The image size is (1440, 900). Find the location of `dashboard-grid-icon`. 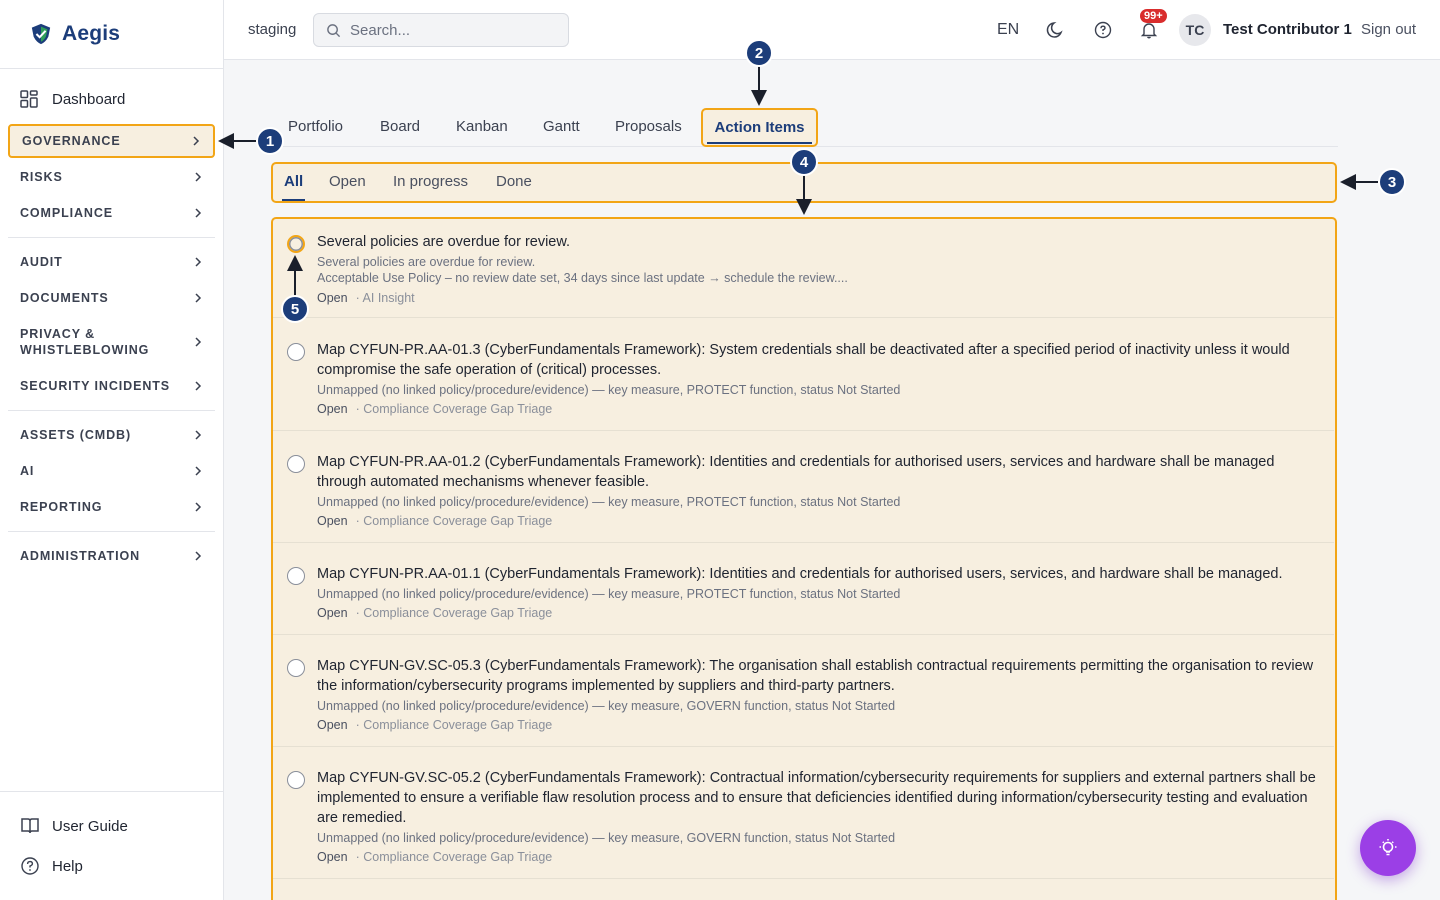

dashboard-grid-icon is located at coordinates (29, 99).